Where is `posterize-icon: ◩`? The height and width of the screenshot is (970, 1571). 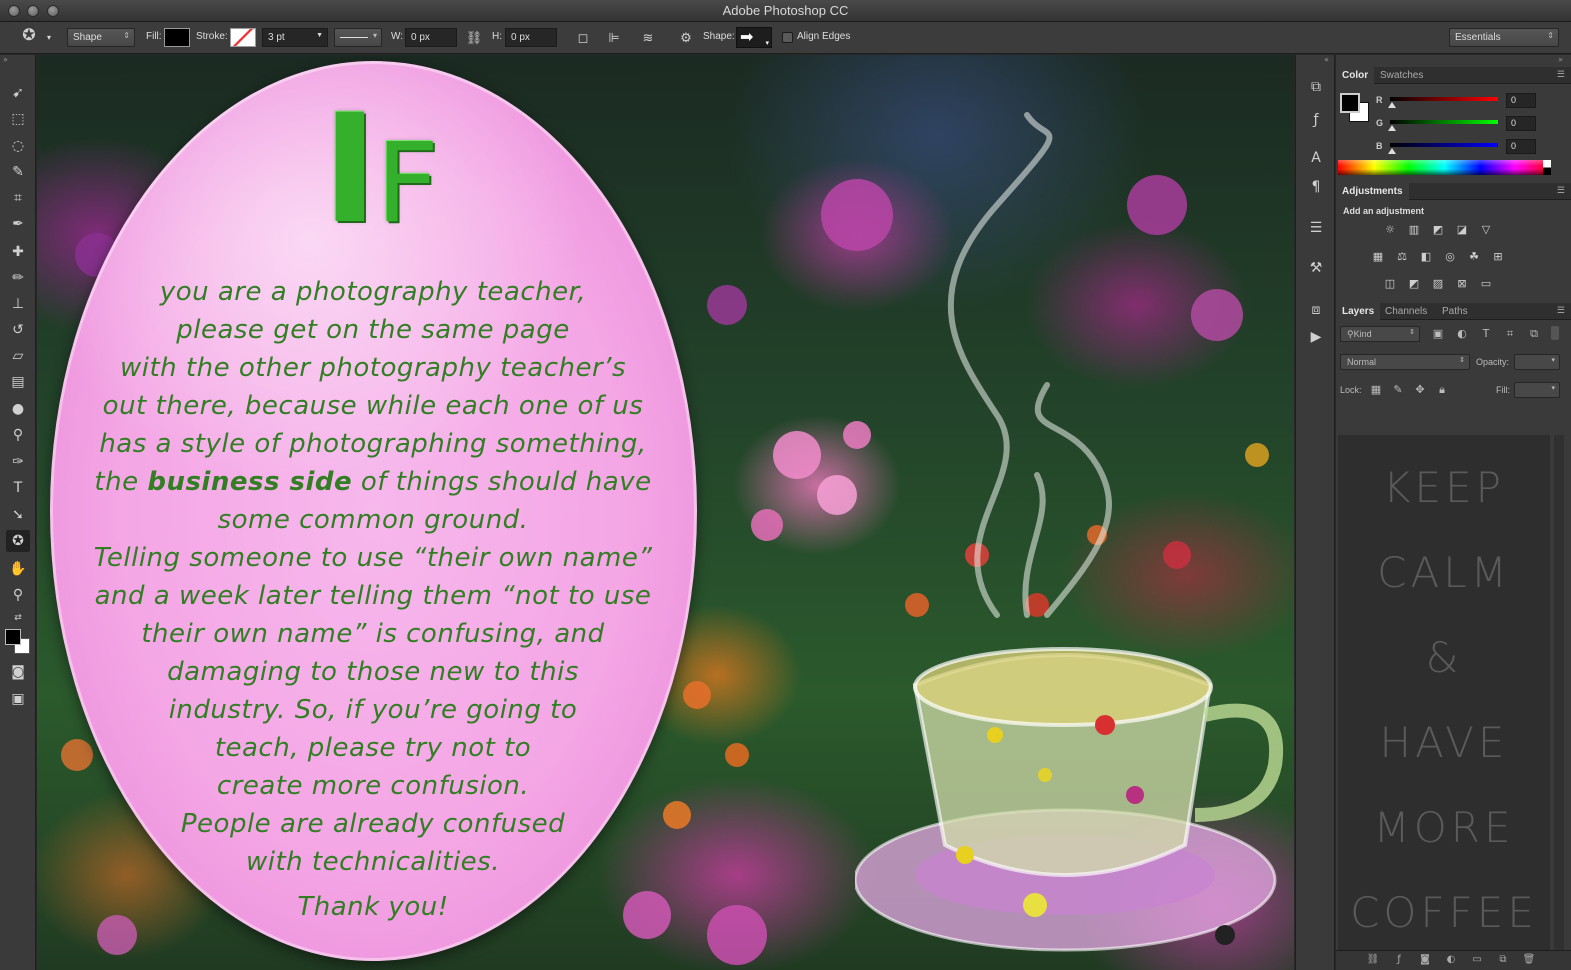 posterize-icon: ◩ is located at coordinates (1414, 284).